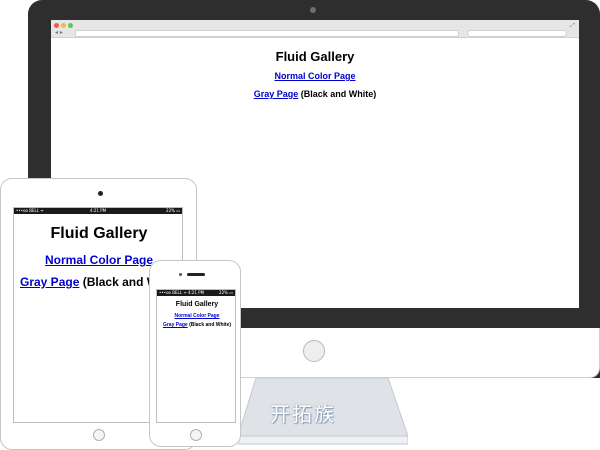 The width and height of the screenshot is (600, 450). Describe the element at coordinates (63, 25) in the screenshot. I see `minimize-dot-icon` at that location.